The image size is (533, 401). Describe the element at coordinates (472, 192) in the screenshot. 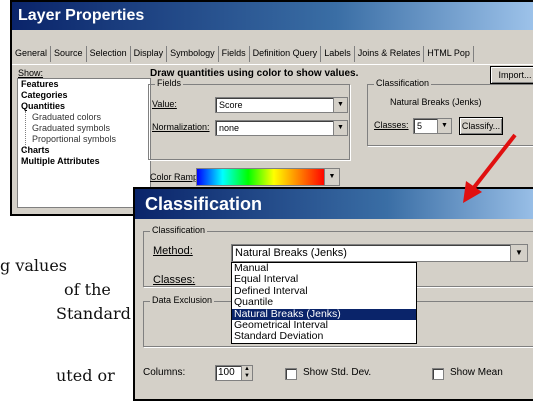

I see `arrow-head` at that location.